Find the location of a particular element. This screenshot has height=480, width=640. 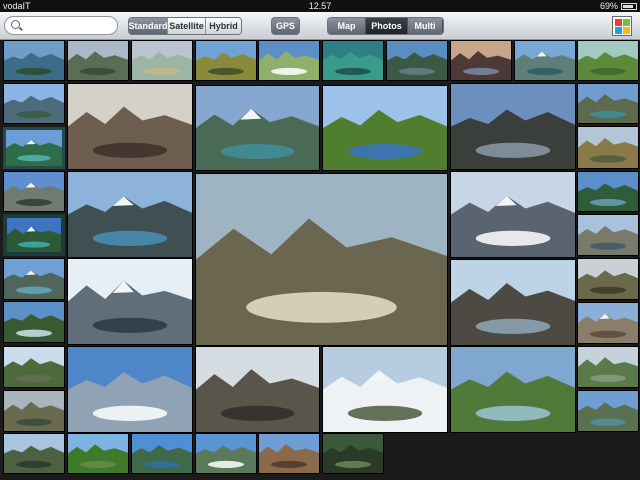

photo-featured-lake is located at coordinates (34, 235).